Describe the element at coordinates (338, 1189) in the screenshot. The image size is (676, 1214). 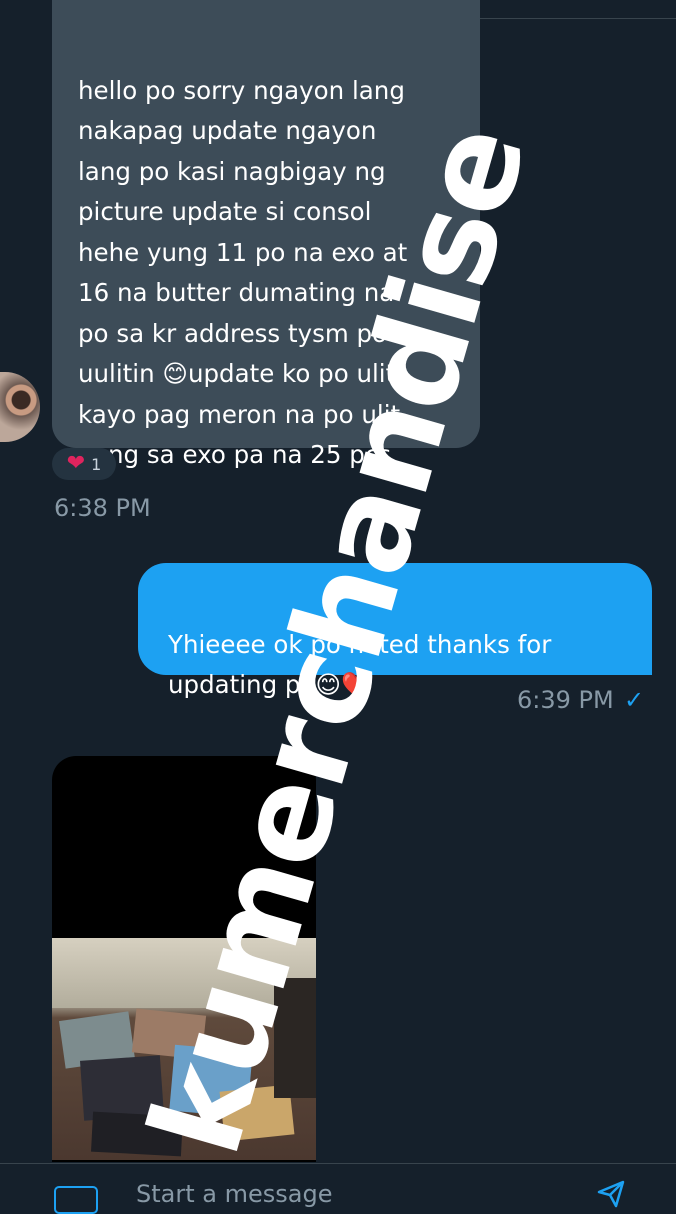
I see `composer-bar: Start a message` at that location.